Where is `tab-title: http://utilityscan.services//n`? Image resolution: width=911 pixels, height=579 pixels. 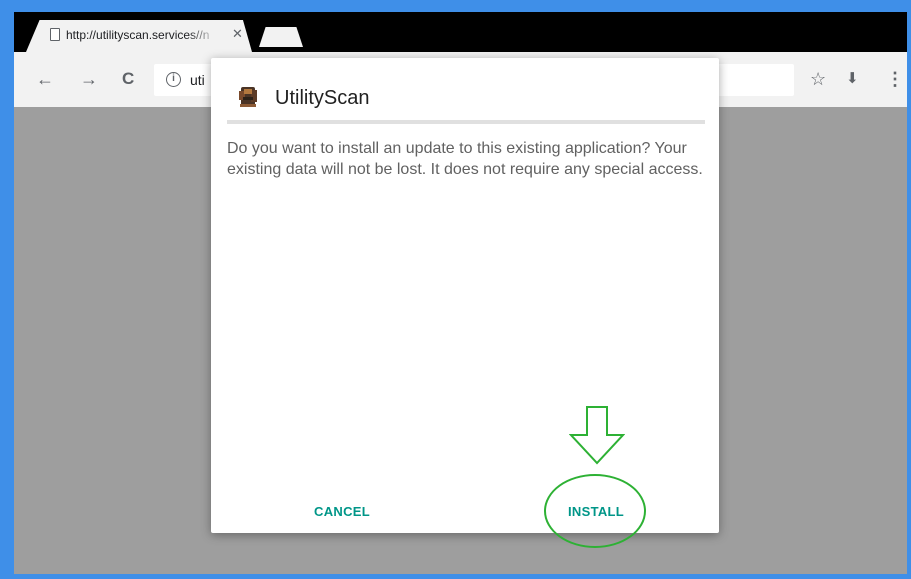 tab-title: http://utilityscan.services//n is located at coordinates (138, 35).